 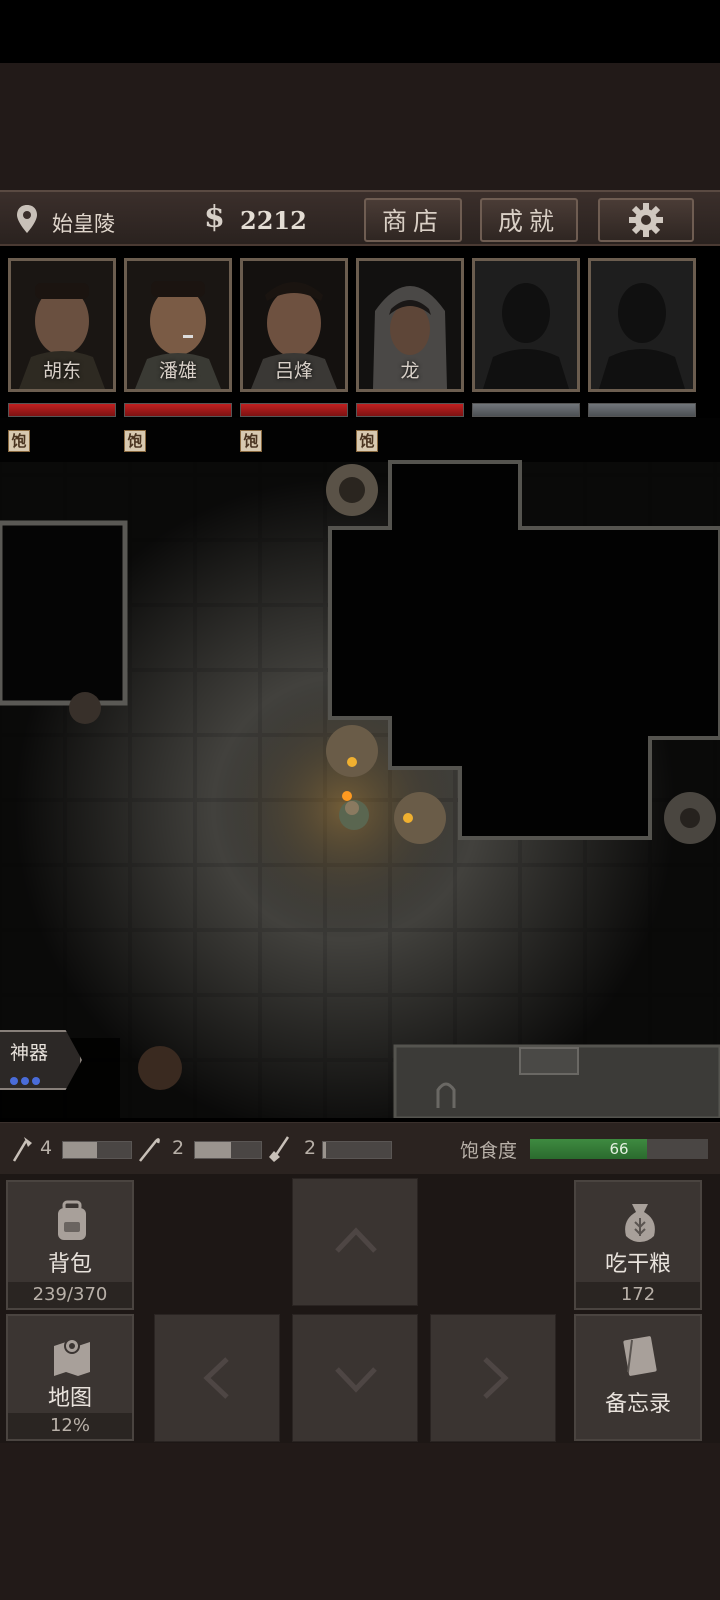 What do you see at coordinates (413, 220) in the screenshot?
I see `shop-button: 商店` at bounding box center [413, 220].